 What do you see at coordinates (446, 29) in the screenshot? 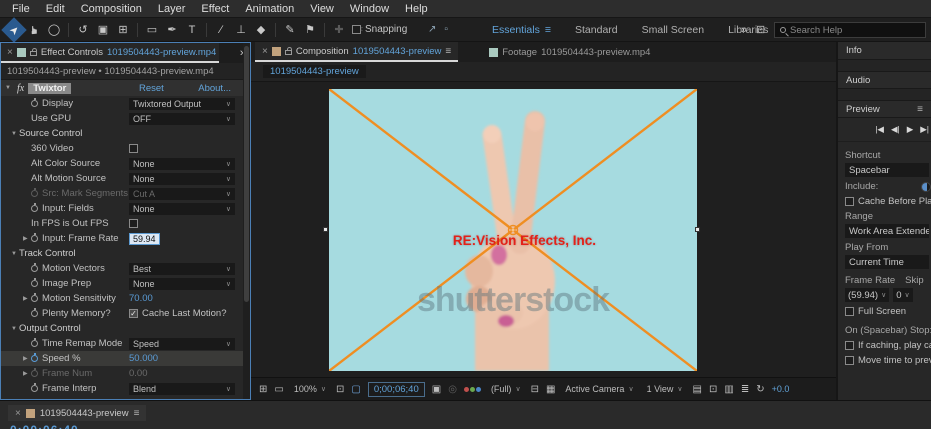
I see `snapping-option-icon-1: ▫` at bounding box center [446, 29].